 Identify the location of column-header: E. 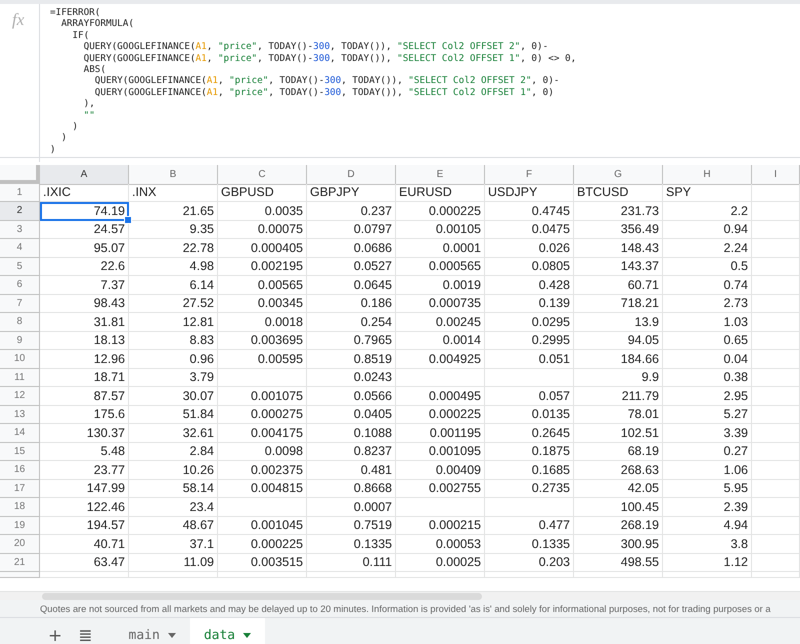
(440, 175).